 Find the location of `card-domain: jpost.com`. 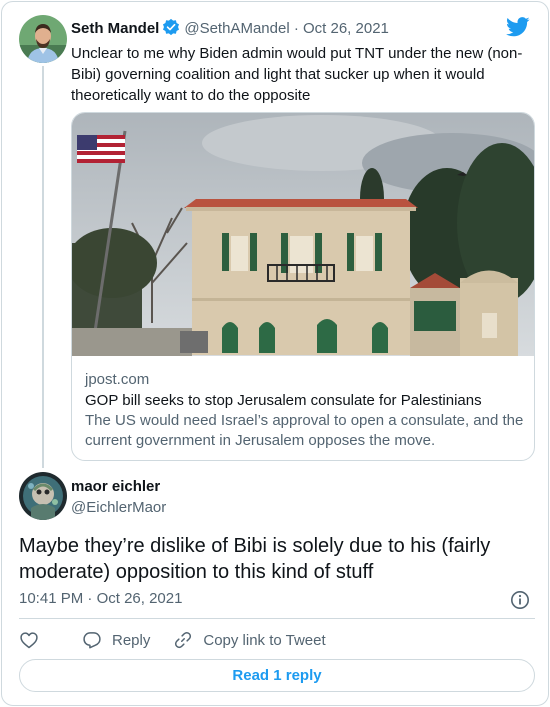

card-domain: jpost.com is located at coordinates (117, 379).